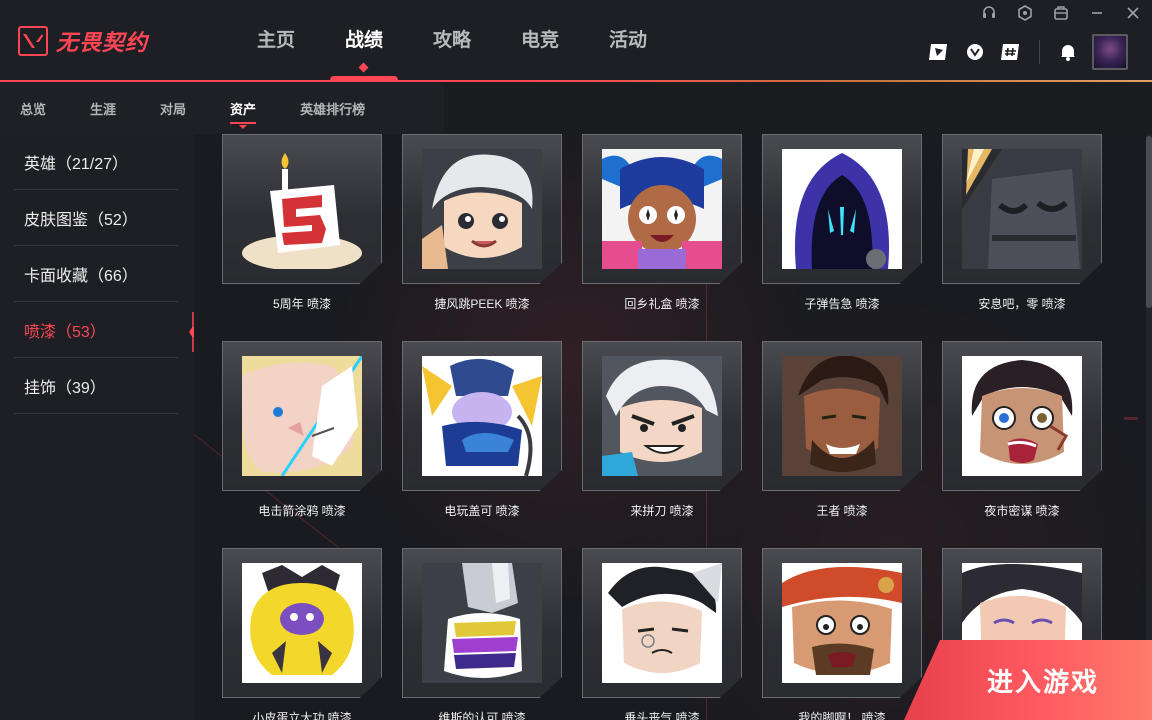  I want to click on bell-icon, so click(1068, 52).